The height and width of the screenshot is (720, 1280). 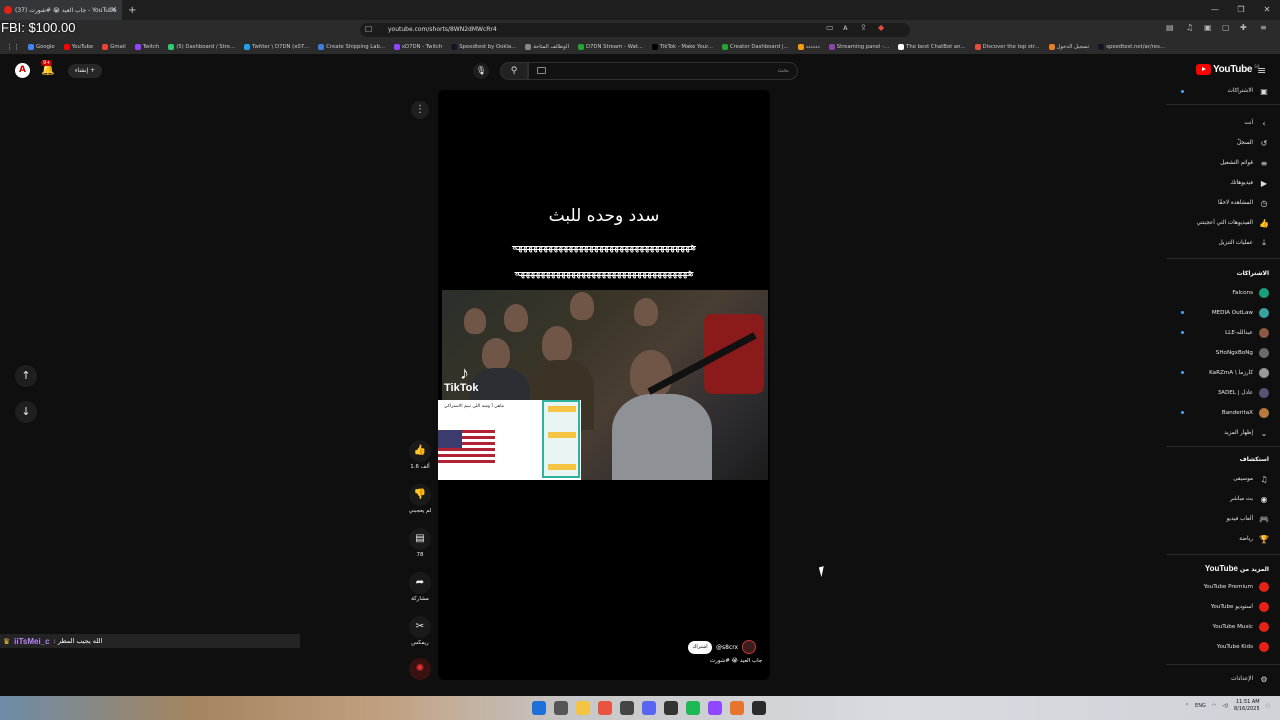 What do you see at coordinates (1250, 293) in the screenshot?
I see `sidebar-item-channel: Falcons` at bounding box center [1250, 293].